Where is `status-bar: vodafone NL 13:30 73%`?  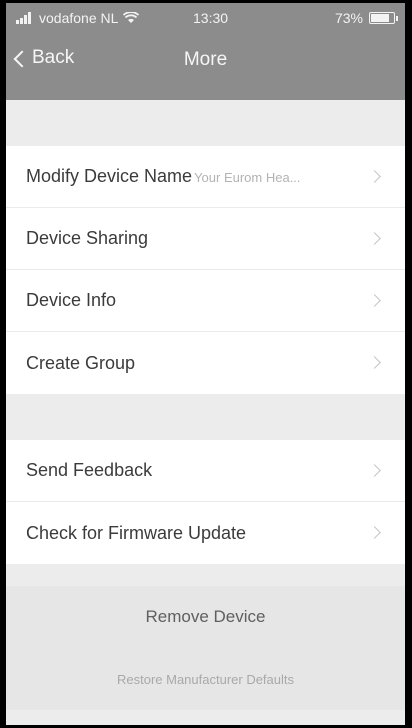 status-bar: vodafone NL 13:30 73% is located at coordinates (205, 18).